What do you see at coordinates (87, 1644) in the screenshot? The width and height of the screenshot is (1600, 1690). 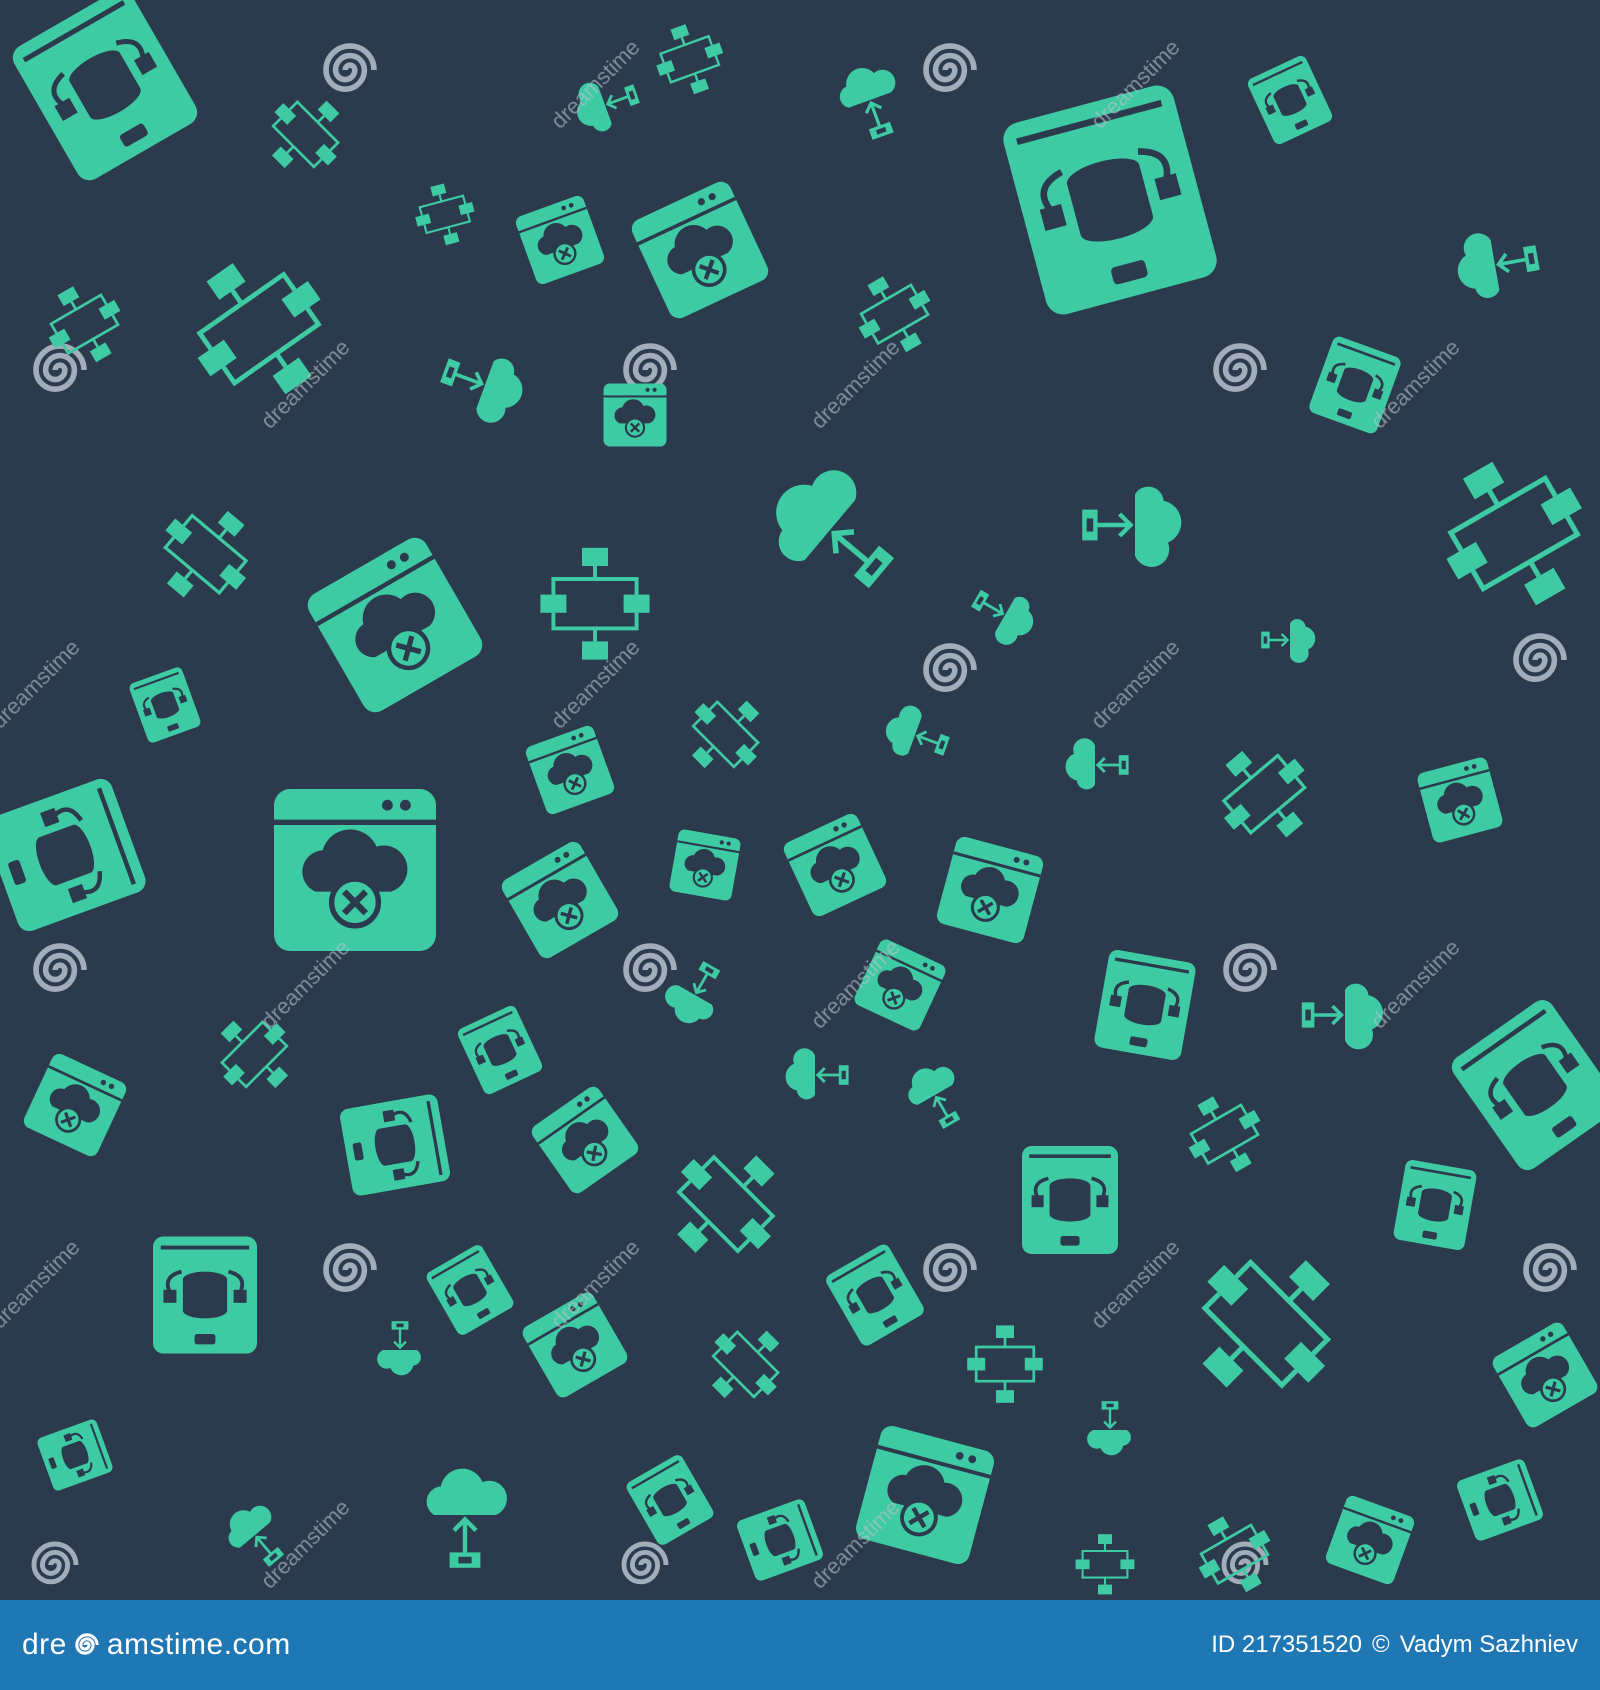 I see `spiral-icon` at bounding box center [87, 1644].